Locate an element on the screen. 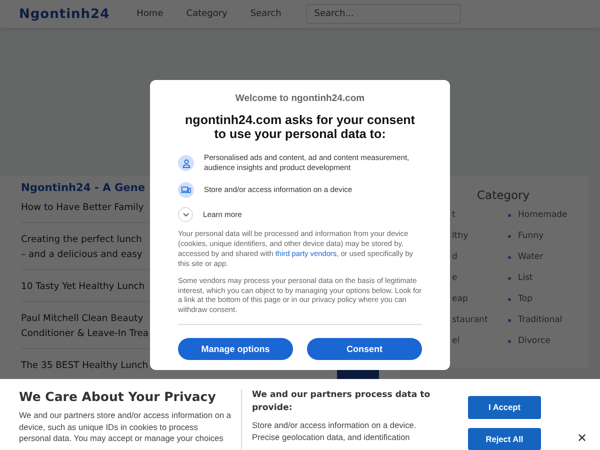  manage-options-button: Manage options is located at coordinates (235, 349).